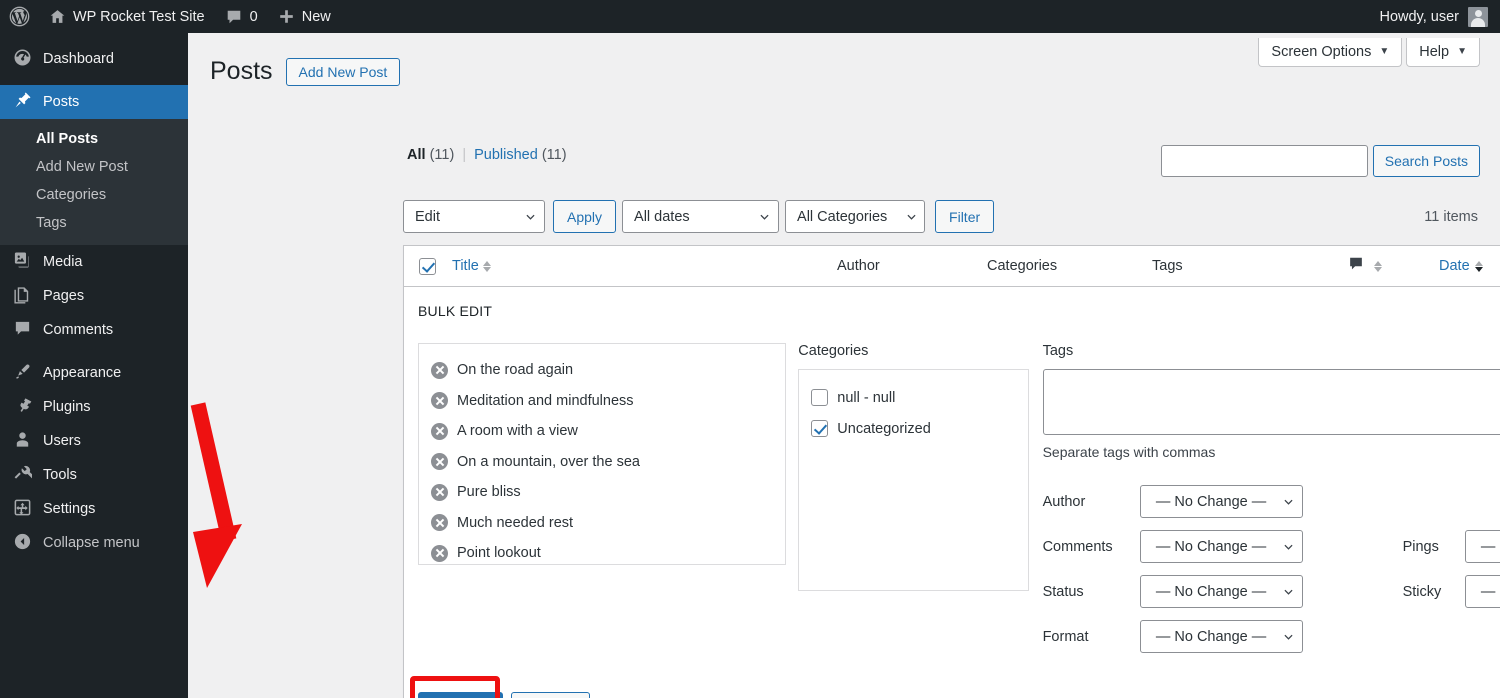  I want to click on sidebar-item-users: Users, so click(94, 441).